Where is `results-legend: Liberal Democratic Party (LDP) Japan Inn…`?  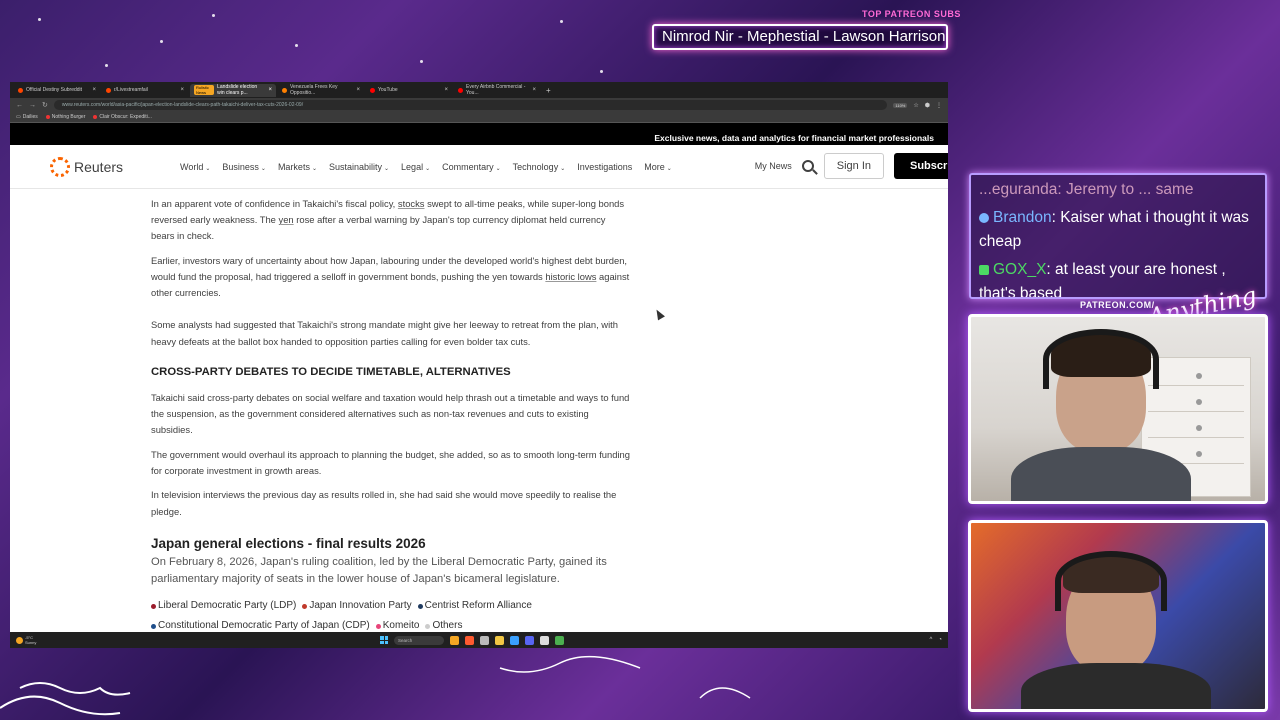 results-legend: Liberal Democratic Party (LDP) Japan Inn… is located at coordinates (391, 615).